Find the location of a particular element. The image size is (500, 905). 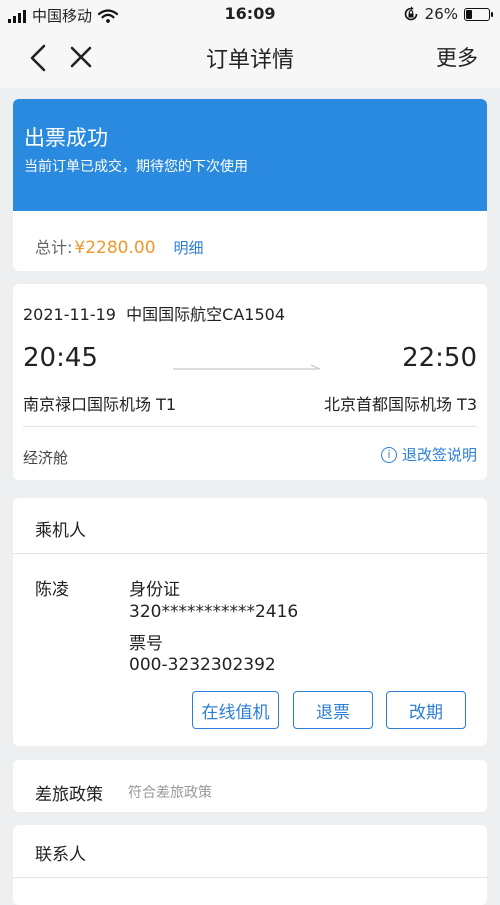

id-type: 身份证 is located at coordinates (154, 590).